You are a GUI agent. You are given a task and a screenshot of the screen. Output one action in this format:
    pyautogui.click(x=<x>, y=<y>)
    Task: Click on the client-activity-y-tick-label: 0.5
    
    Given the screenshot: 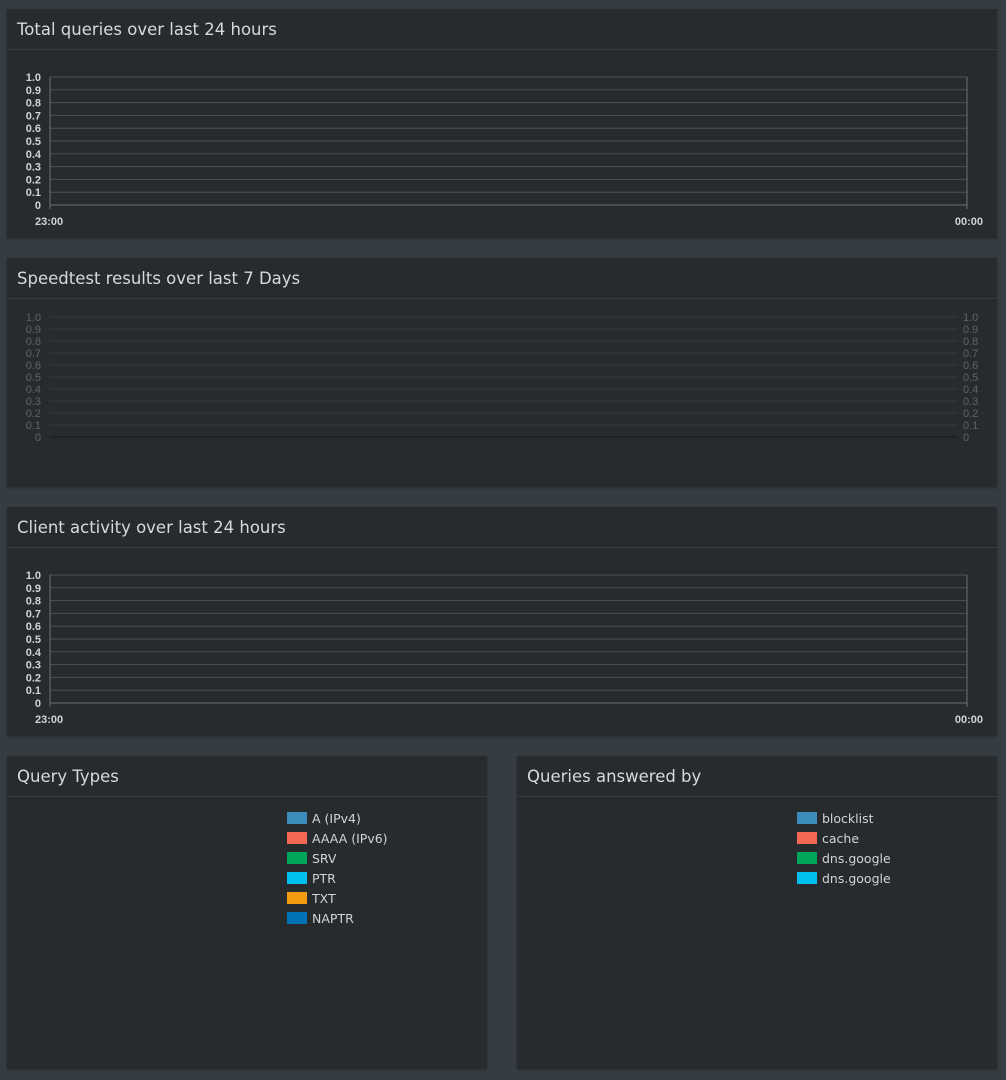 What is the action you would take?
    pyautogui.click(x=33, y=640)
    